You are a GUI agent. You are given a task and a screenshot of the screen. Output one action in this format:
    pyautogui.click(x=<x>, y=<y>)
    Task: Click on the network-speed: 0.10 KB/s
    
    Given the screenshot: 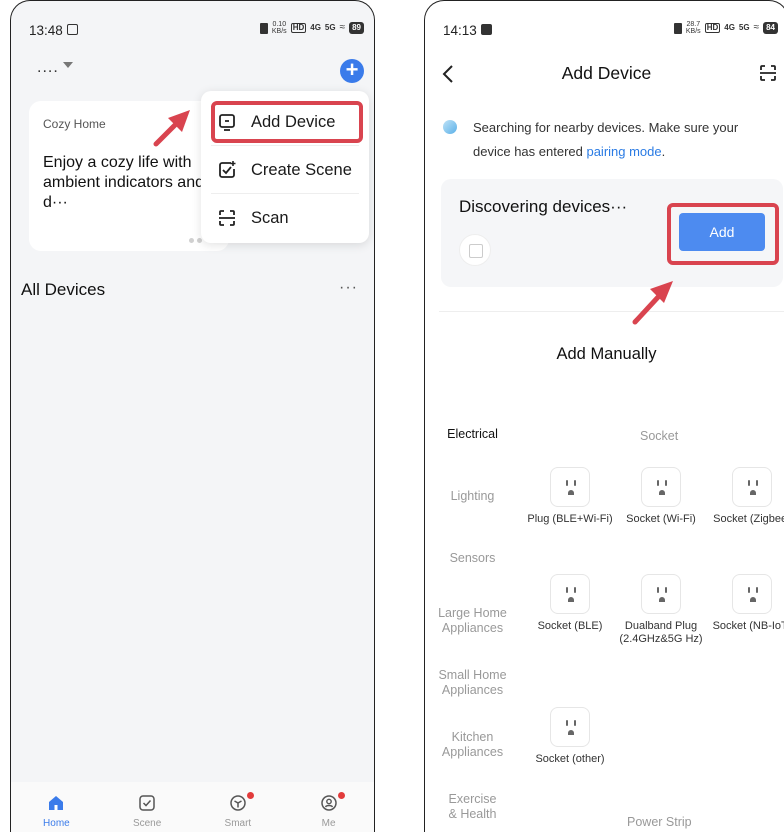 What is the action you would take?
    pyautogui.click(x=279, y=28)
    